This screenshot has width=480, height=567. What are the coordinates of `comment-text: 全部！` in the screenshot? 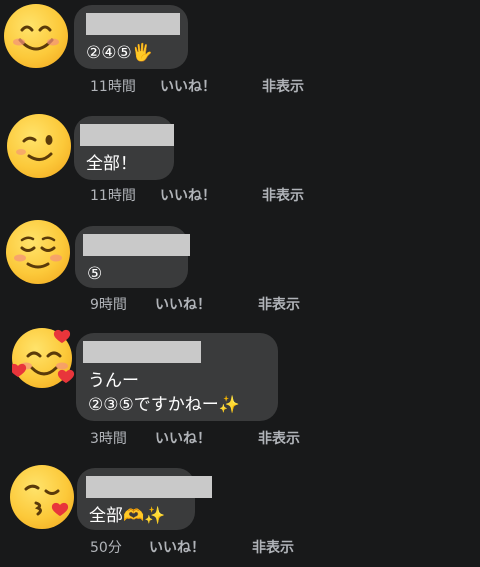 It's located at (111, 164).